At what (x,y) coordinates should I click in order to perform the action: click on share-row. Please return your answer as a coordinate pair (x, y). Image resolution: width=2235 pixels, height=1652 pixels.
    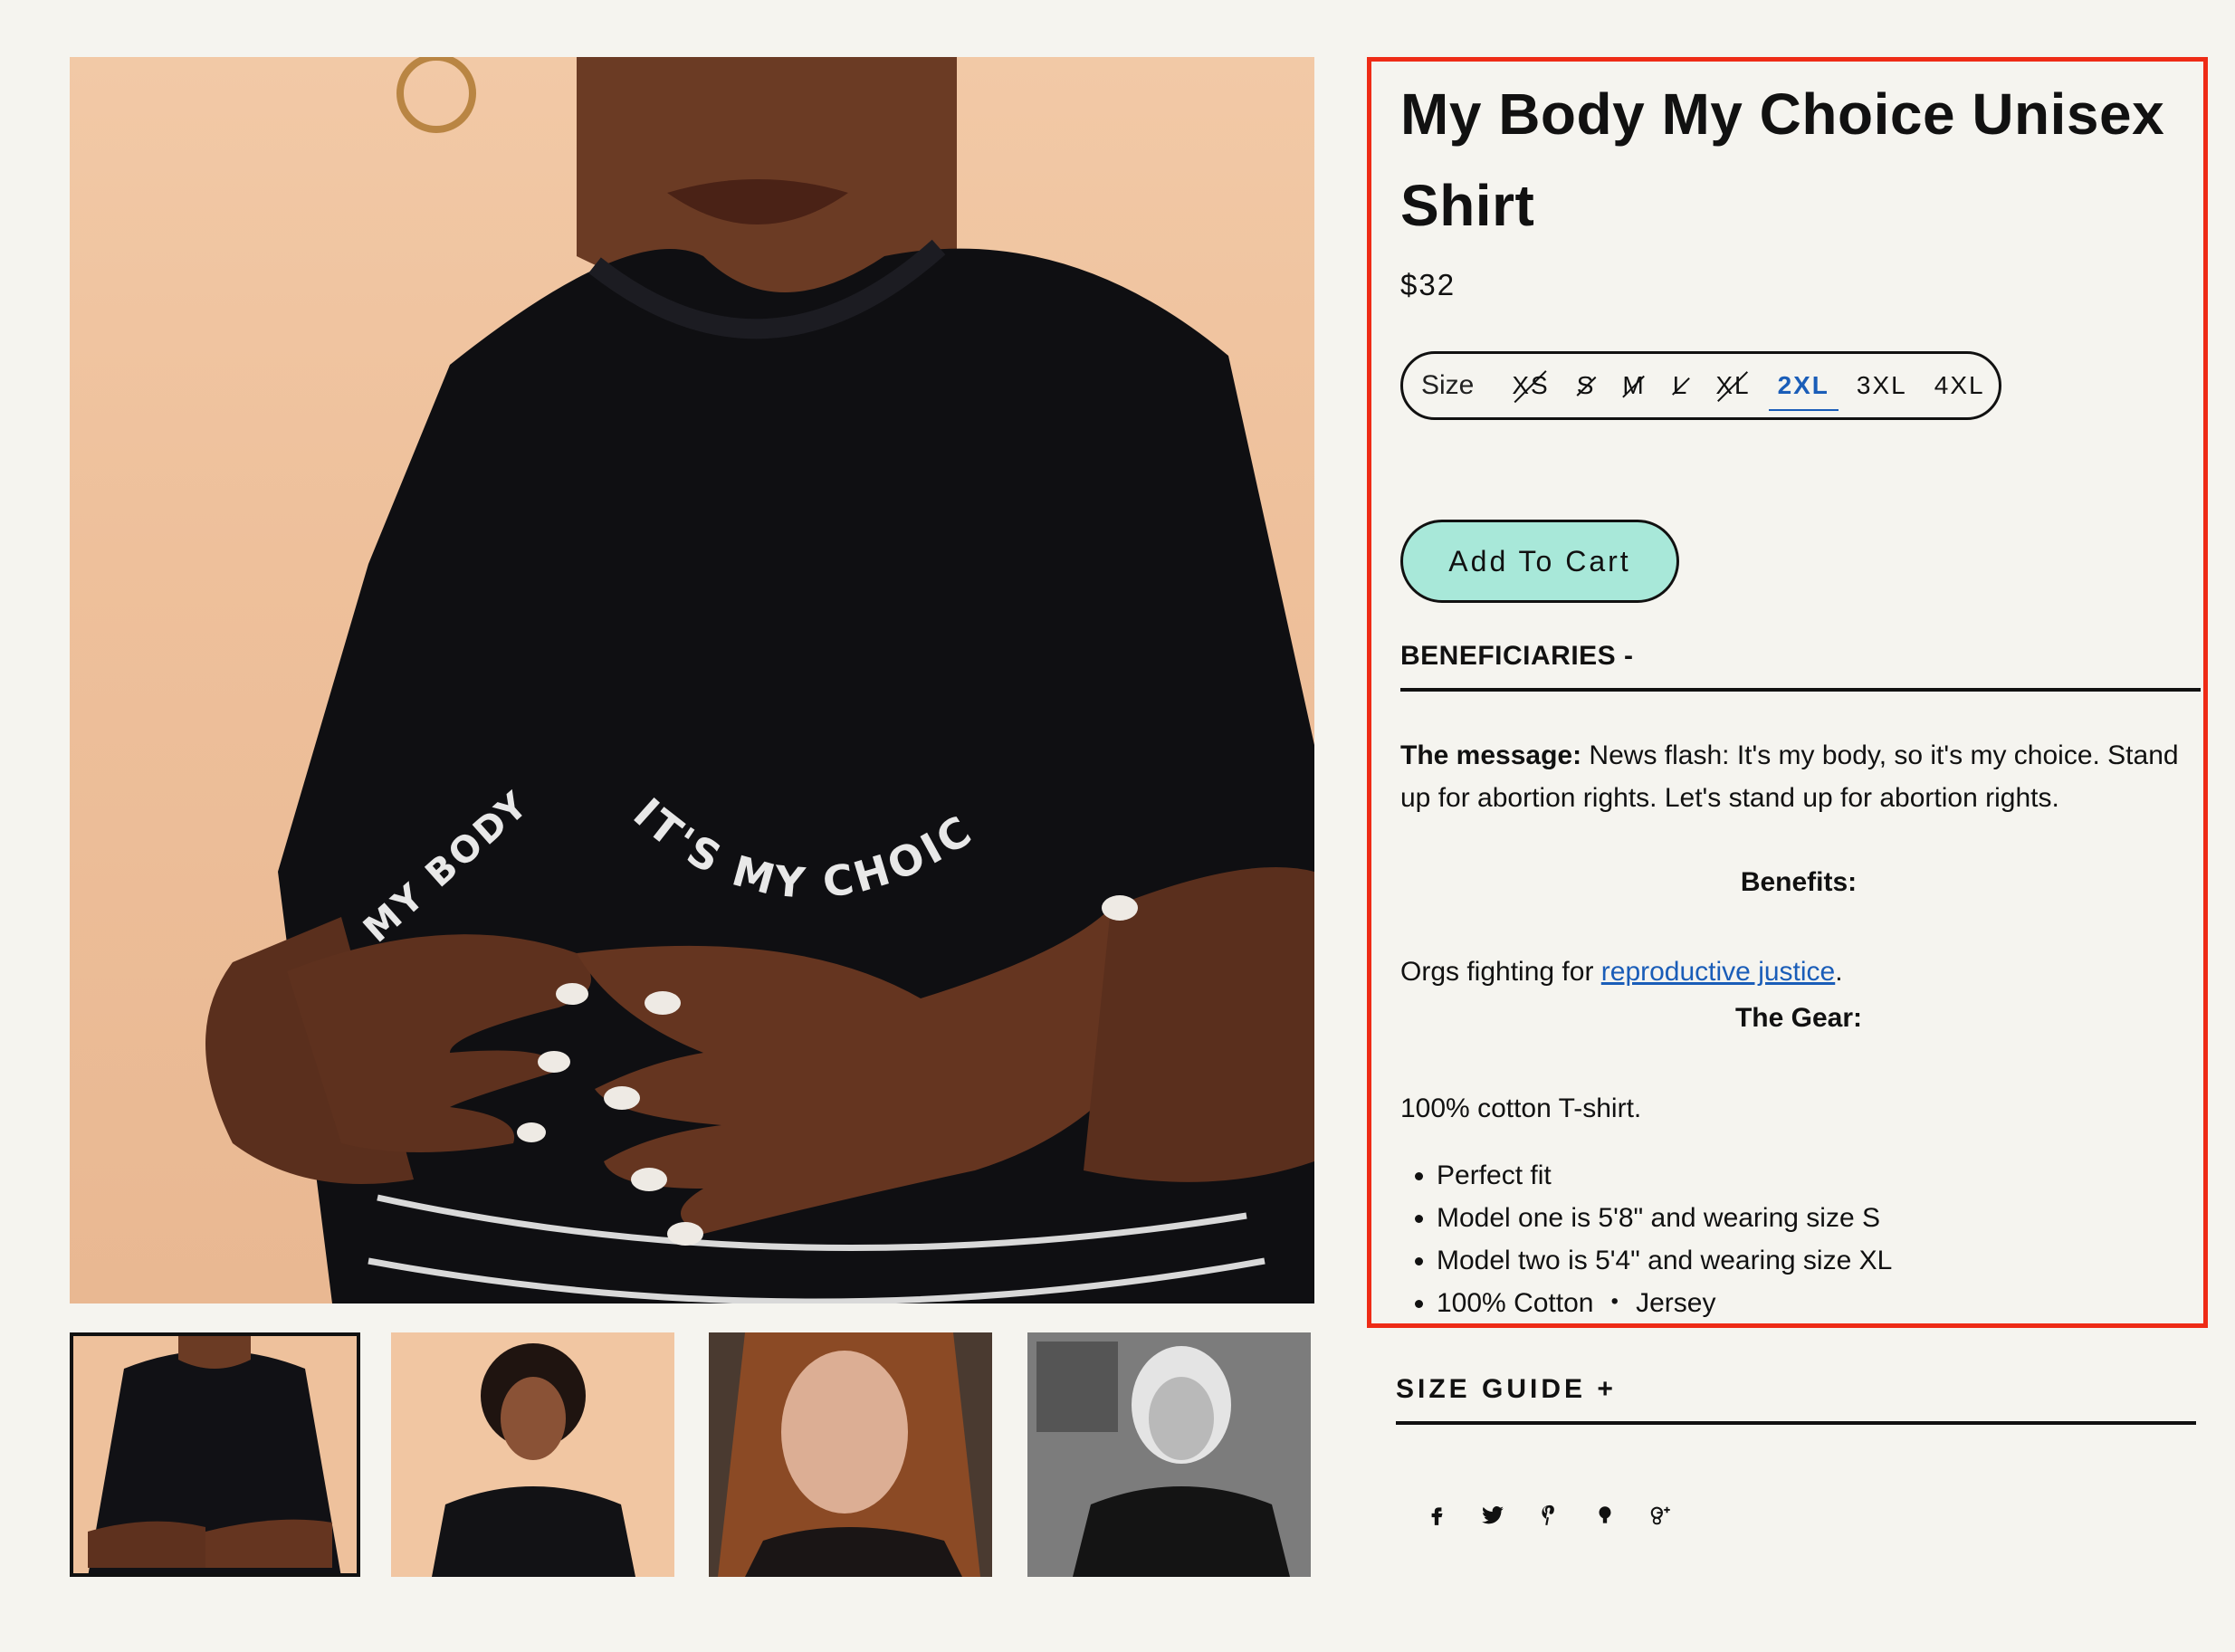
    Looking at the image, I should click on (1549, 1515).